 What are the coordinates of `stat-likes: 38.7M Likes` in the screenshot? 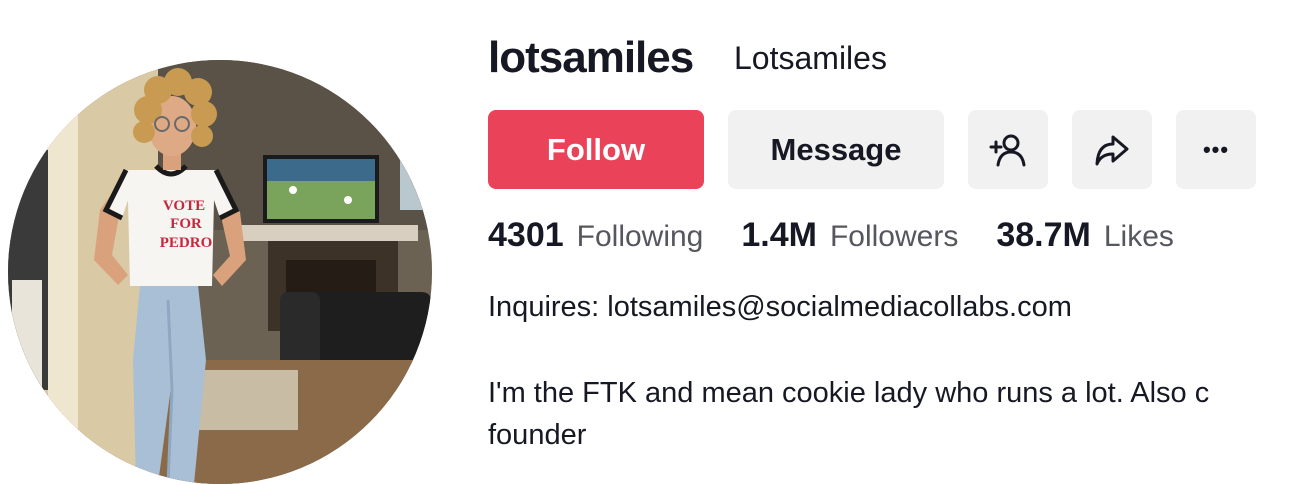 It's located at (1085, 235).